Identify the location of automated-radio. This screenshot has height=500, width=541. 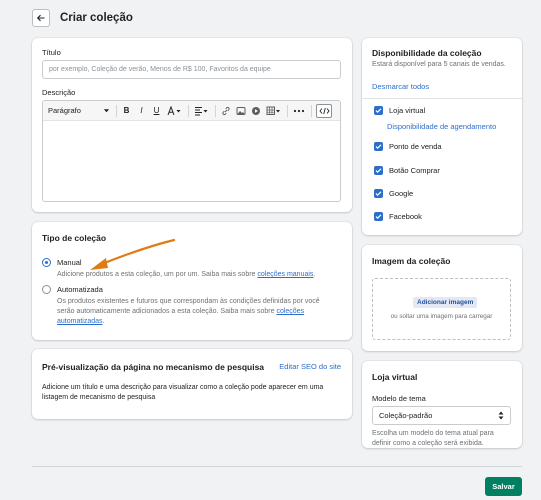
(46, 289).